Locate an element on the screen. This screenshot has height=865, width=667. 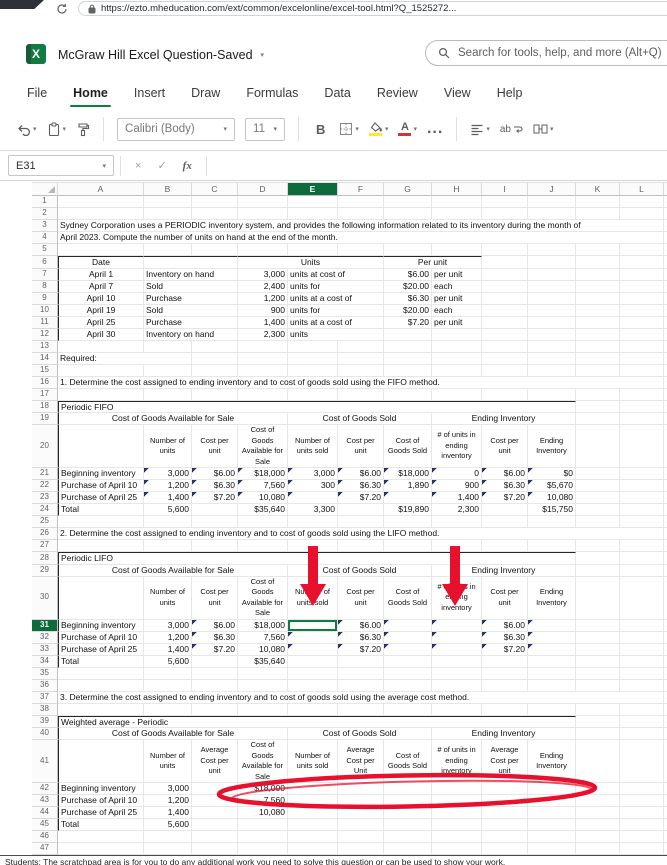
cell-A24: Total is located at coordinates (101, 510).